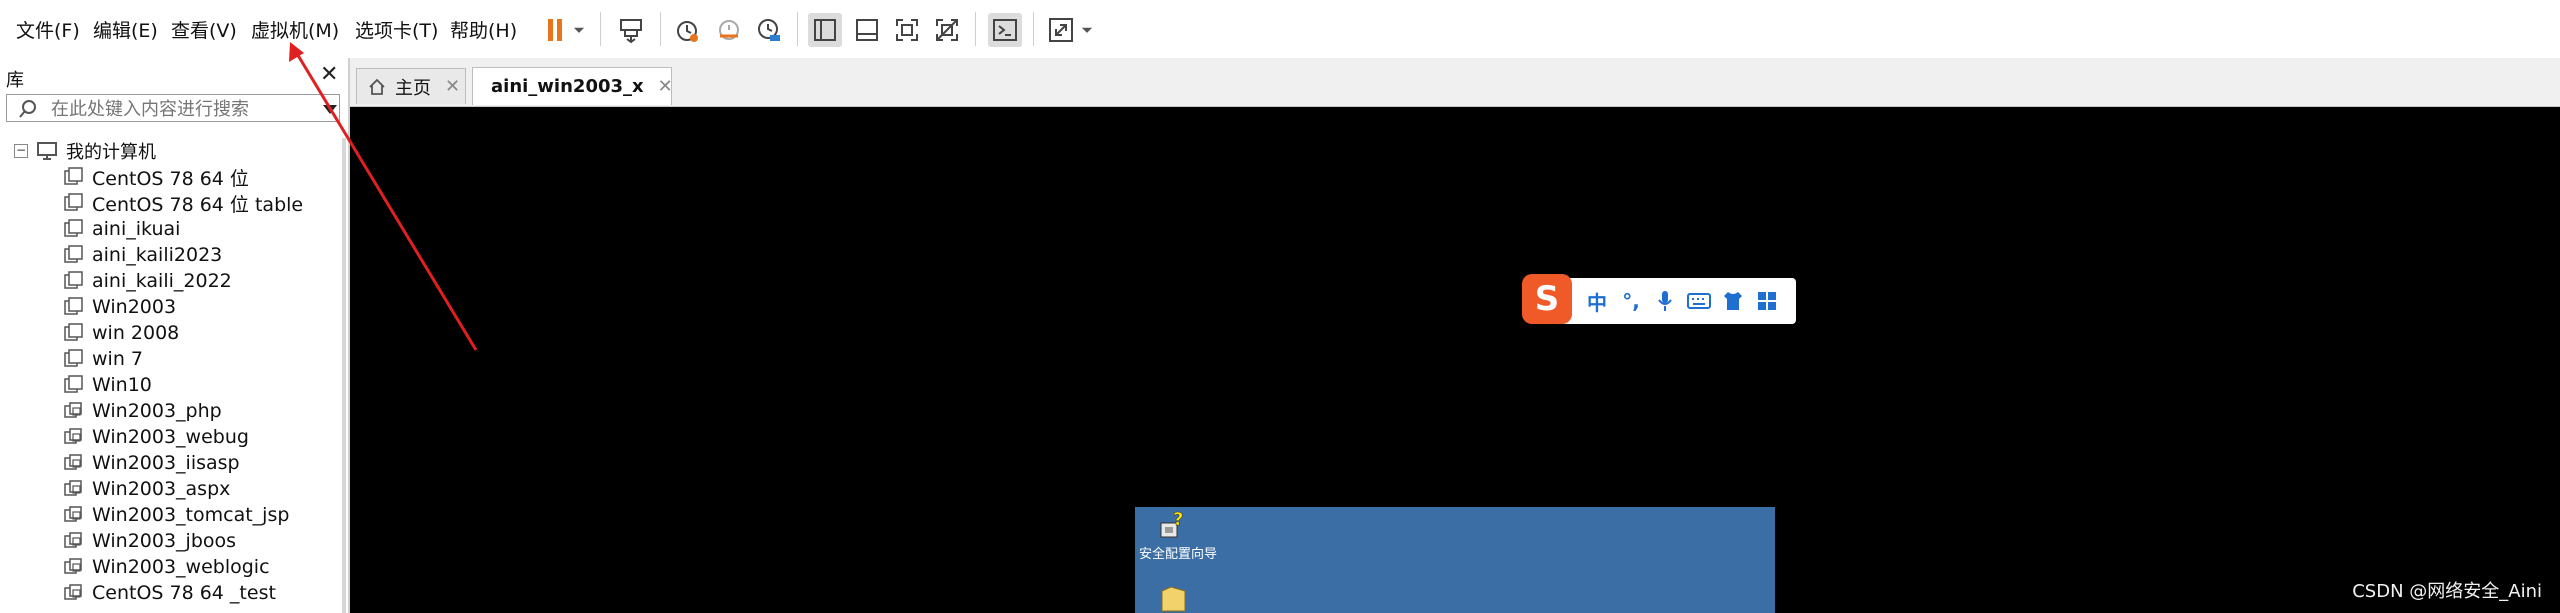  What do you see at coordinates (329, 74) in the screenshot?
I see `library-close-button: ✕` at bounding box center [329, 74].